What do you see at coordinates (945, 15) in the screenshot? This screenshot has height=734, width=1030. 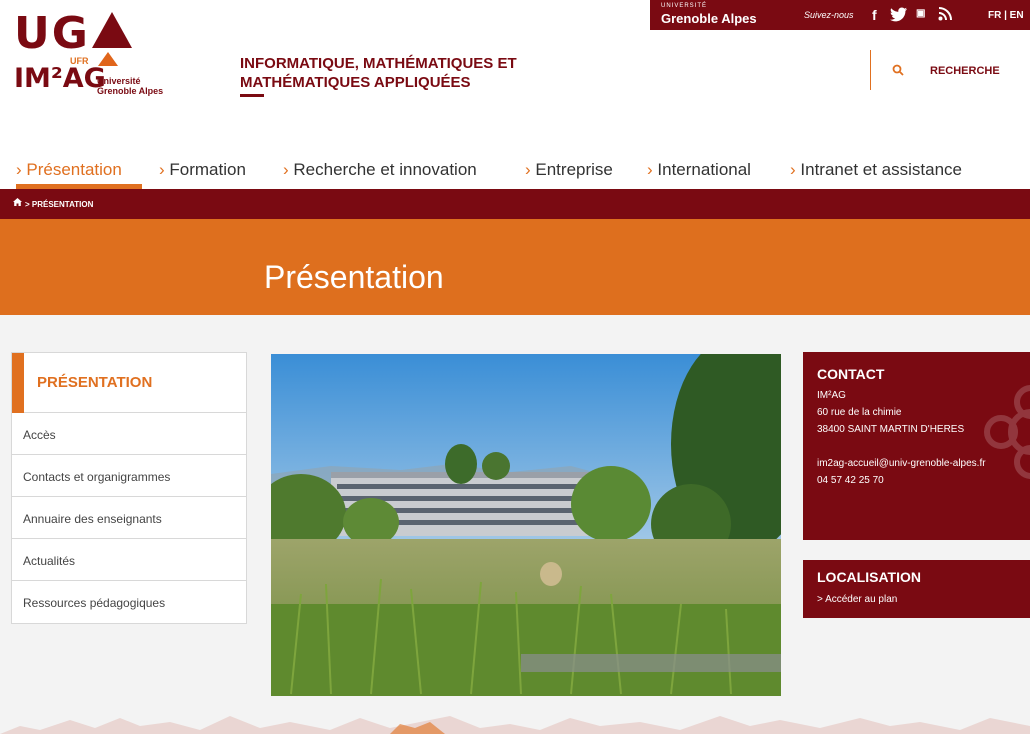 I see `rss-icon` at bounding box center [945, 15].